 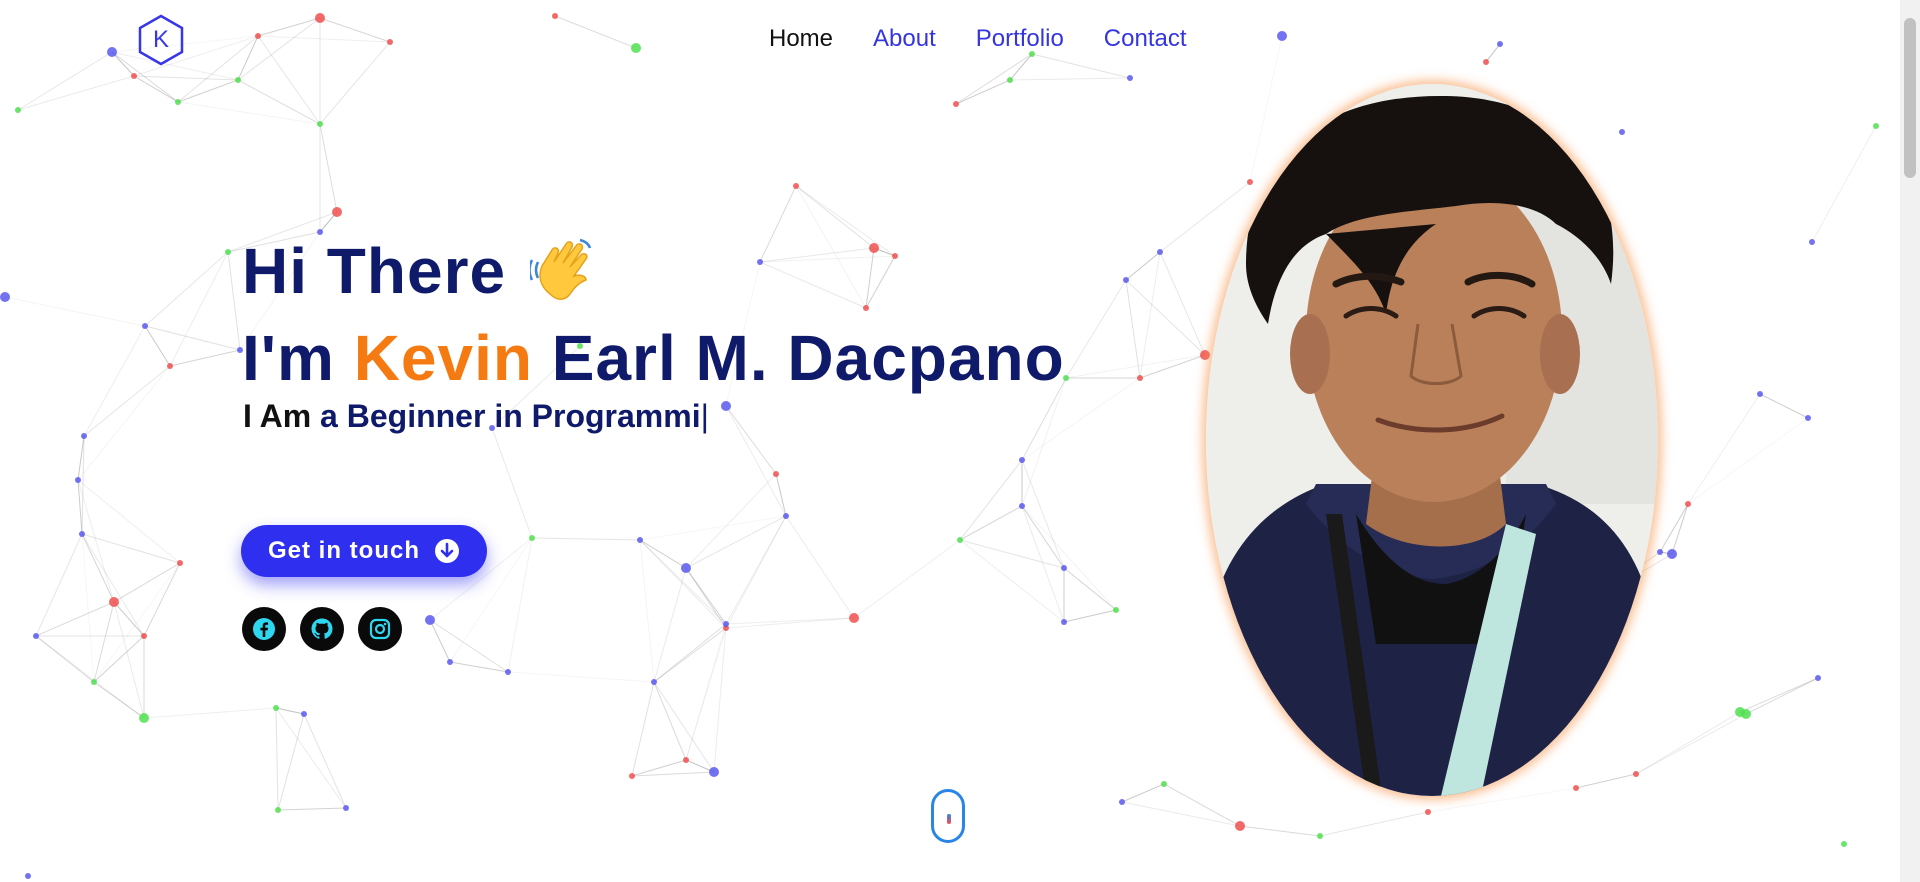 I want to click on page-scrollbar, so click(x=1910, y=441).